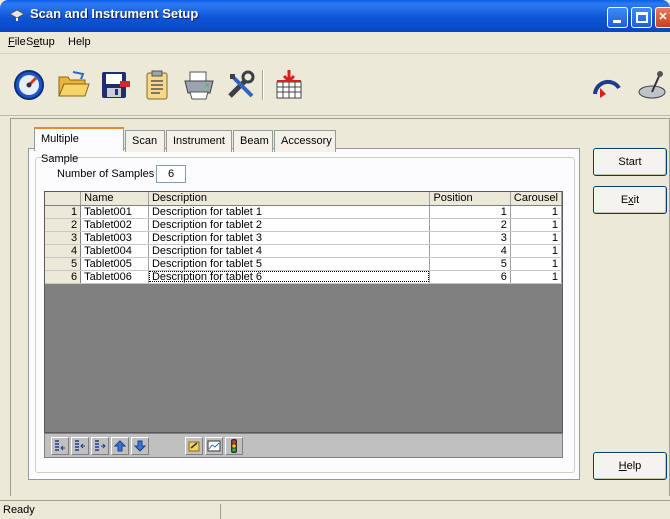 The height and width of the screenshot is (519, 670). Describe the element at coordinates (114, 13) in the screenshot. I see `window-title: Scan and Instrument Setup` at that location.